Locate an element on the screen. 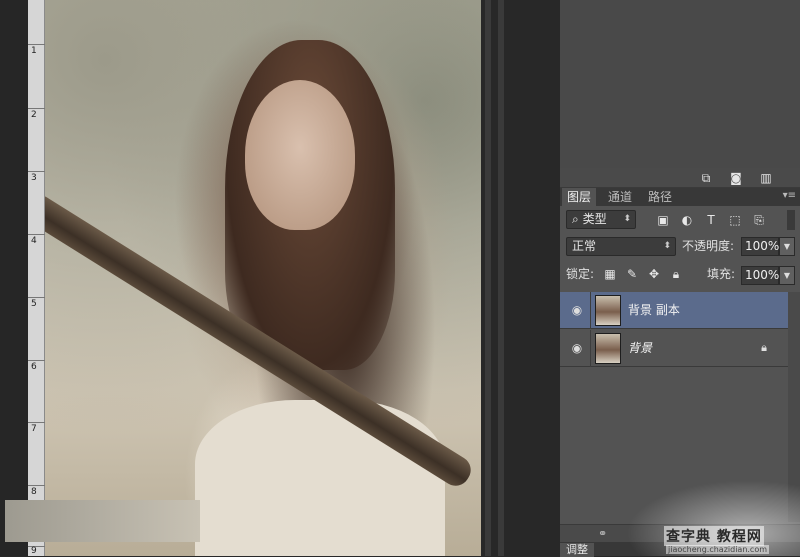 The image size is (800, 557). lock-label: 锁定: is located at coordinates (580, 274).